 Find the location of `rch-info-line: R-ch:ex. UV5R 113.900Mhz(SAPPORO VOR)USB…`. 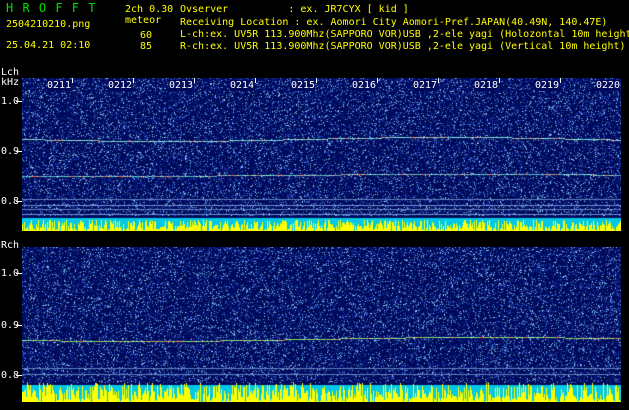

rch-info-line: R-ch:ex. UV5R 113.900Mhz(SAPPORO VOR)USB… is located at coordinates (403, 46).